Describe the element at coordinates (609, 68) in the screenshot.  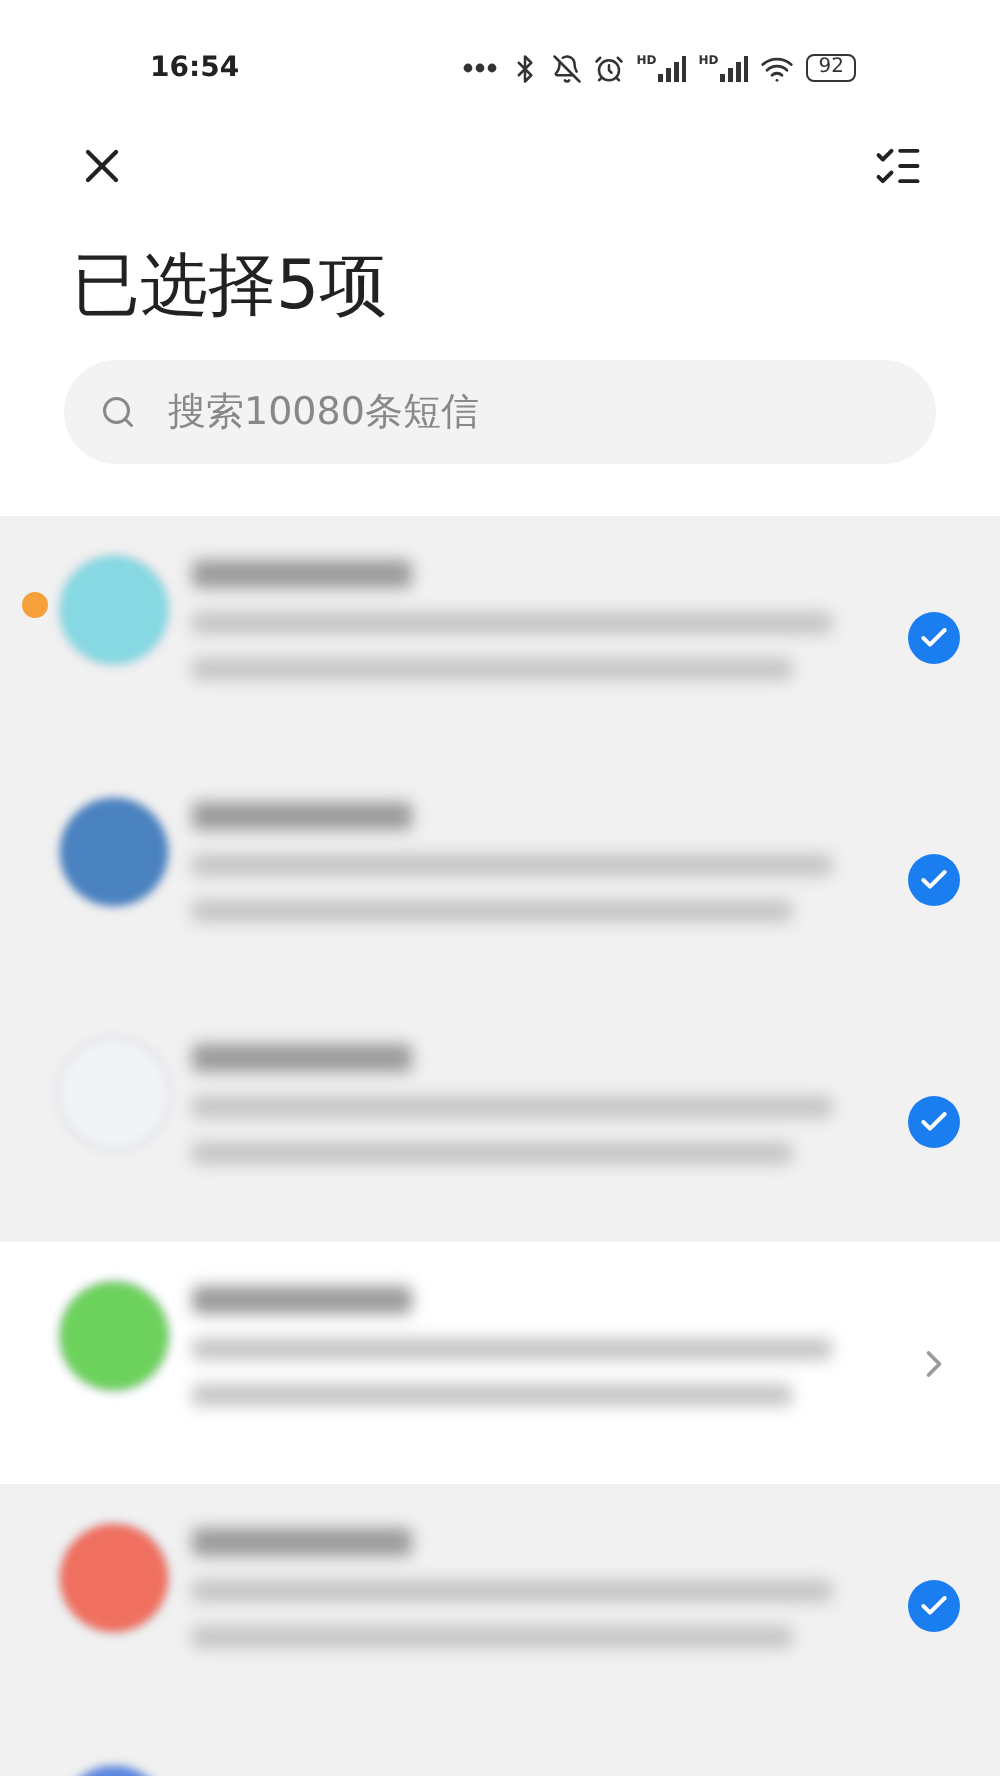
I see `alarm-icon` at that location.